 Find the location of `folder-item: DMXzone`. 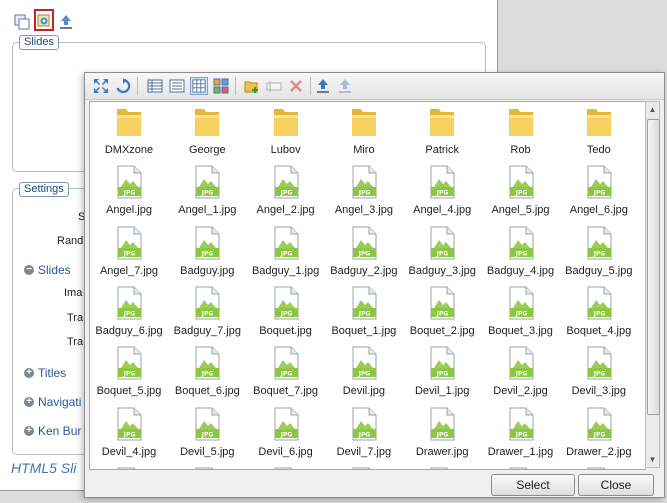

folder-item: DMXzone is located at coordinates (129, 134).